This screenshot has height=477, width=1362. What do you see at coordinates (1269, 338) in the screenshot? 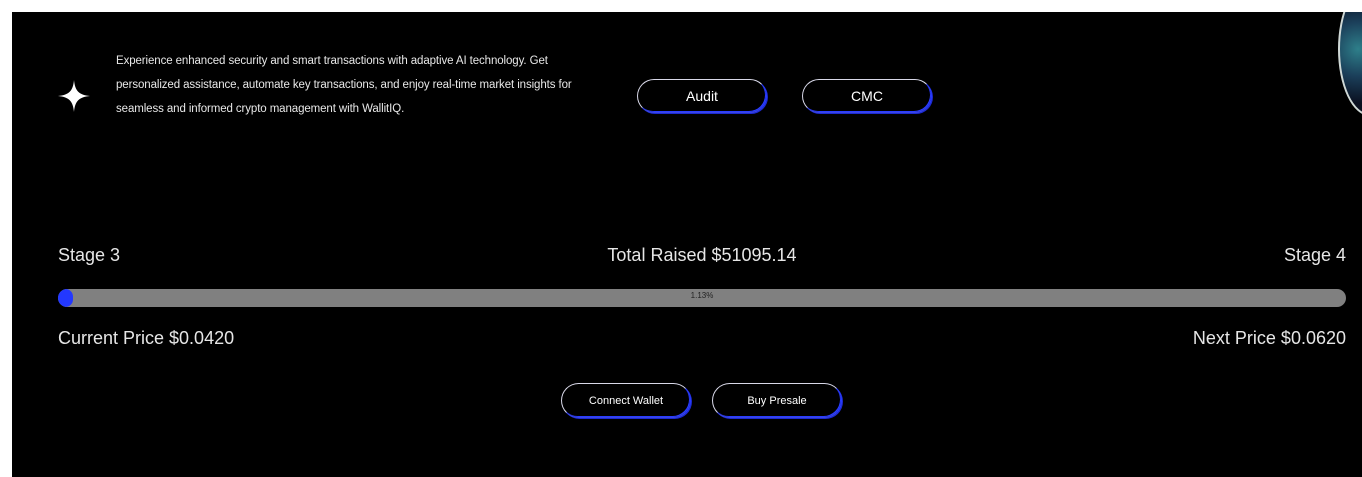
I see `next-price: Next Price $0.0620` at bounding box center [1269, 338].